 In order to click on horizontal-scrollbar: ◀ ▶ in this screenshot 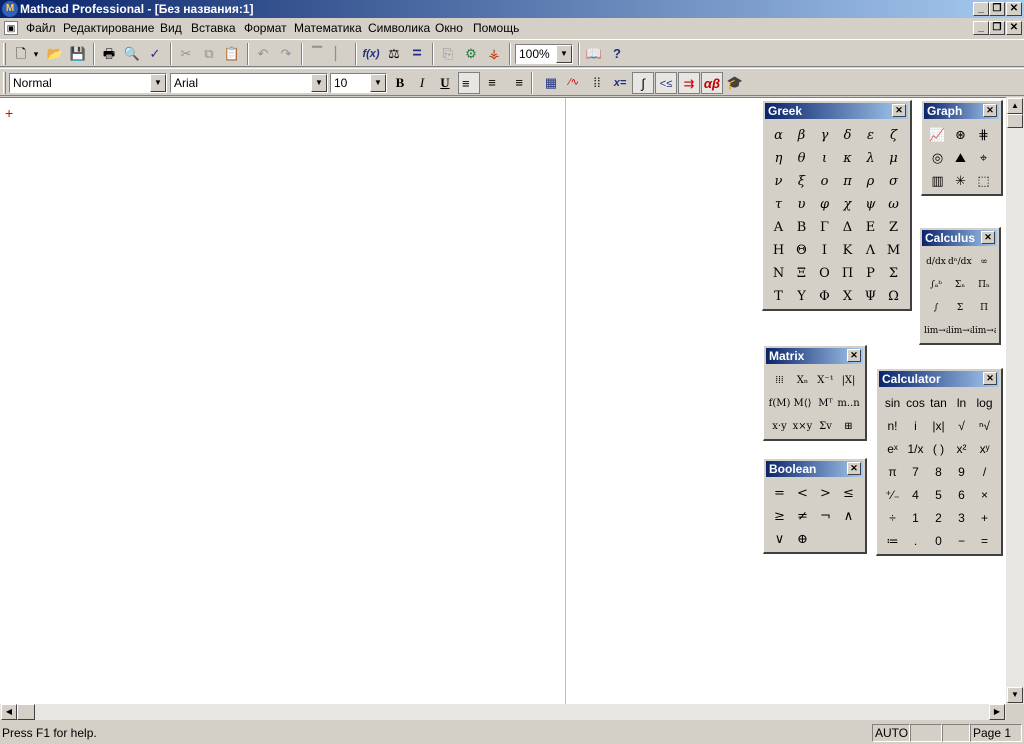, I will do `click(503, 712)`.